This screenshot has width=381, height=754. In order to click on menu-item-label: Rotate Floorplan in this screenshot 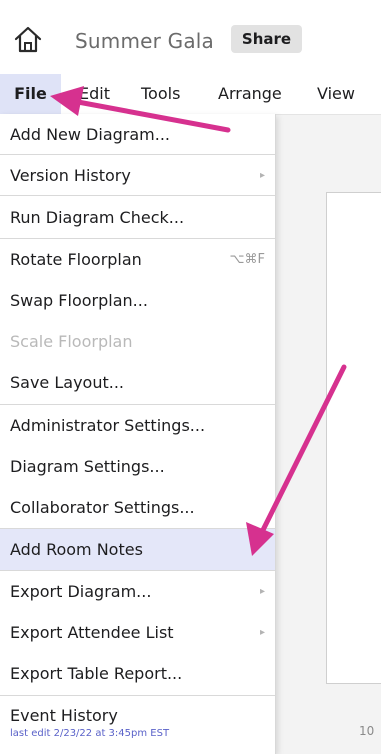, I will do `click(76, 259)`.